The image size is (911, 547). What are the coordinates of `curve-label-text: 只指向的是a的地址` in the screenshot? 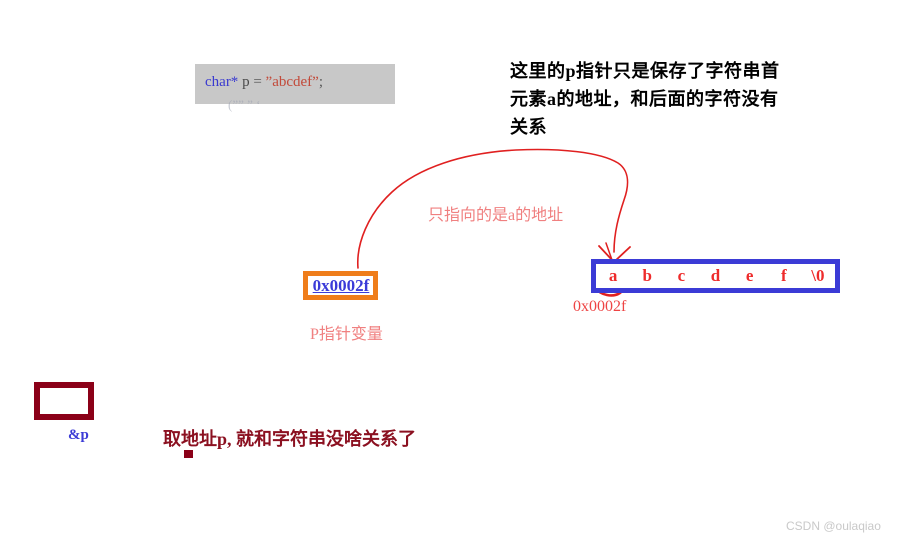 It's located at (496, 215).